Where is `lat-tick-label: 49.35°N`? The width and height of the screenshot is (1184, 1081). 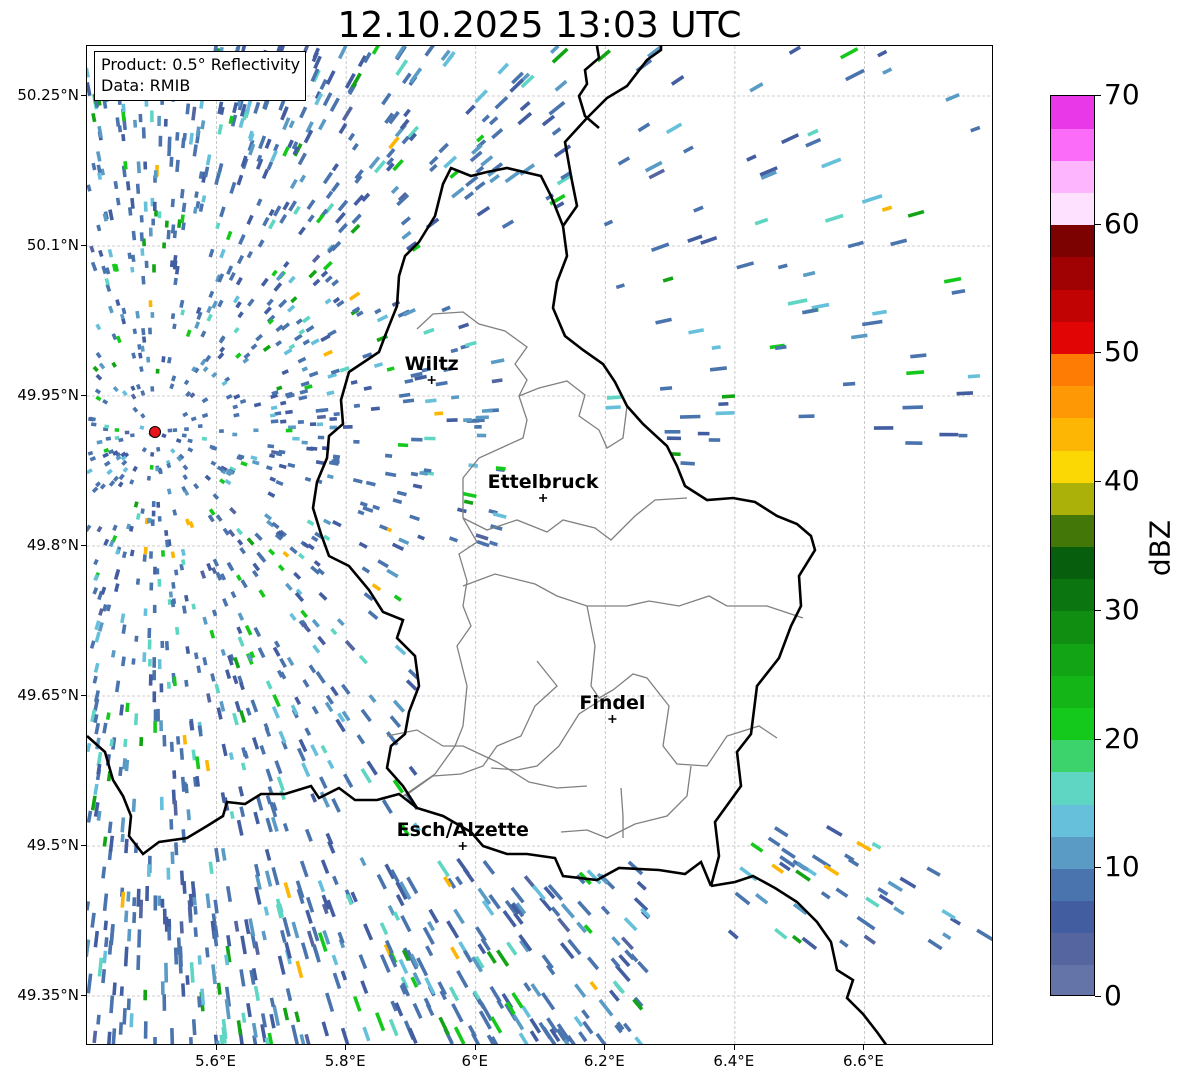
lat-tick-label: 49.35°N is located at coordinates (48, 995).